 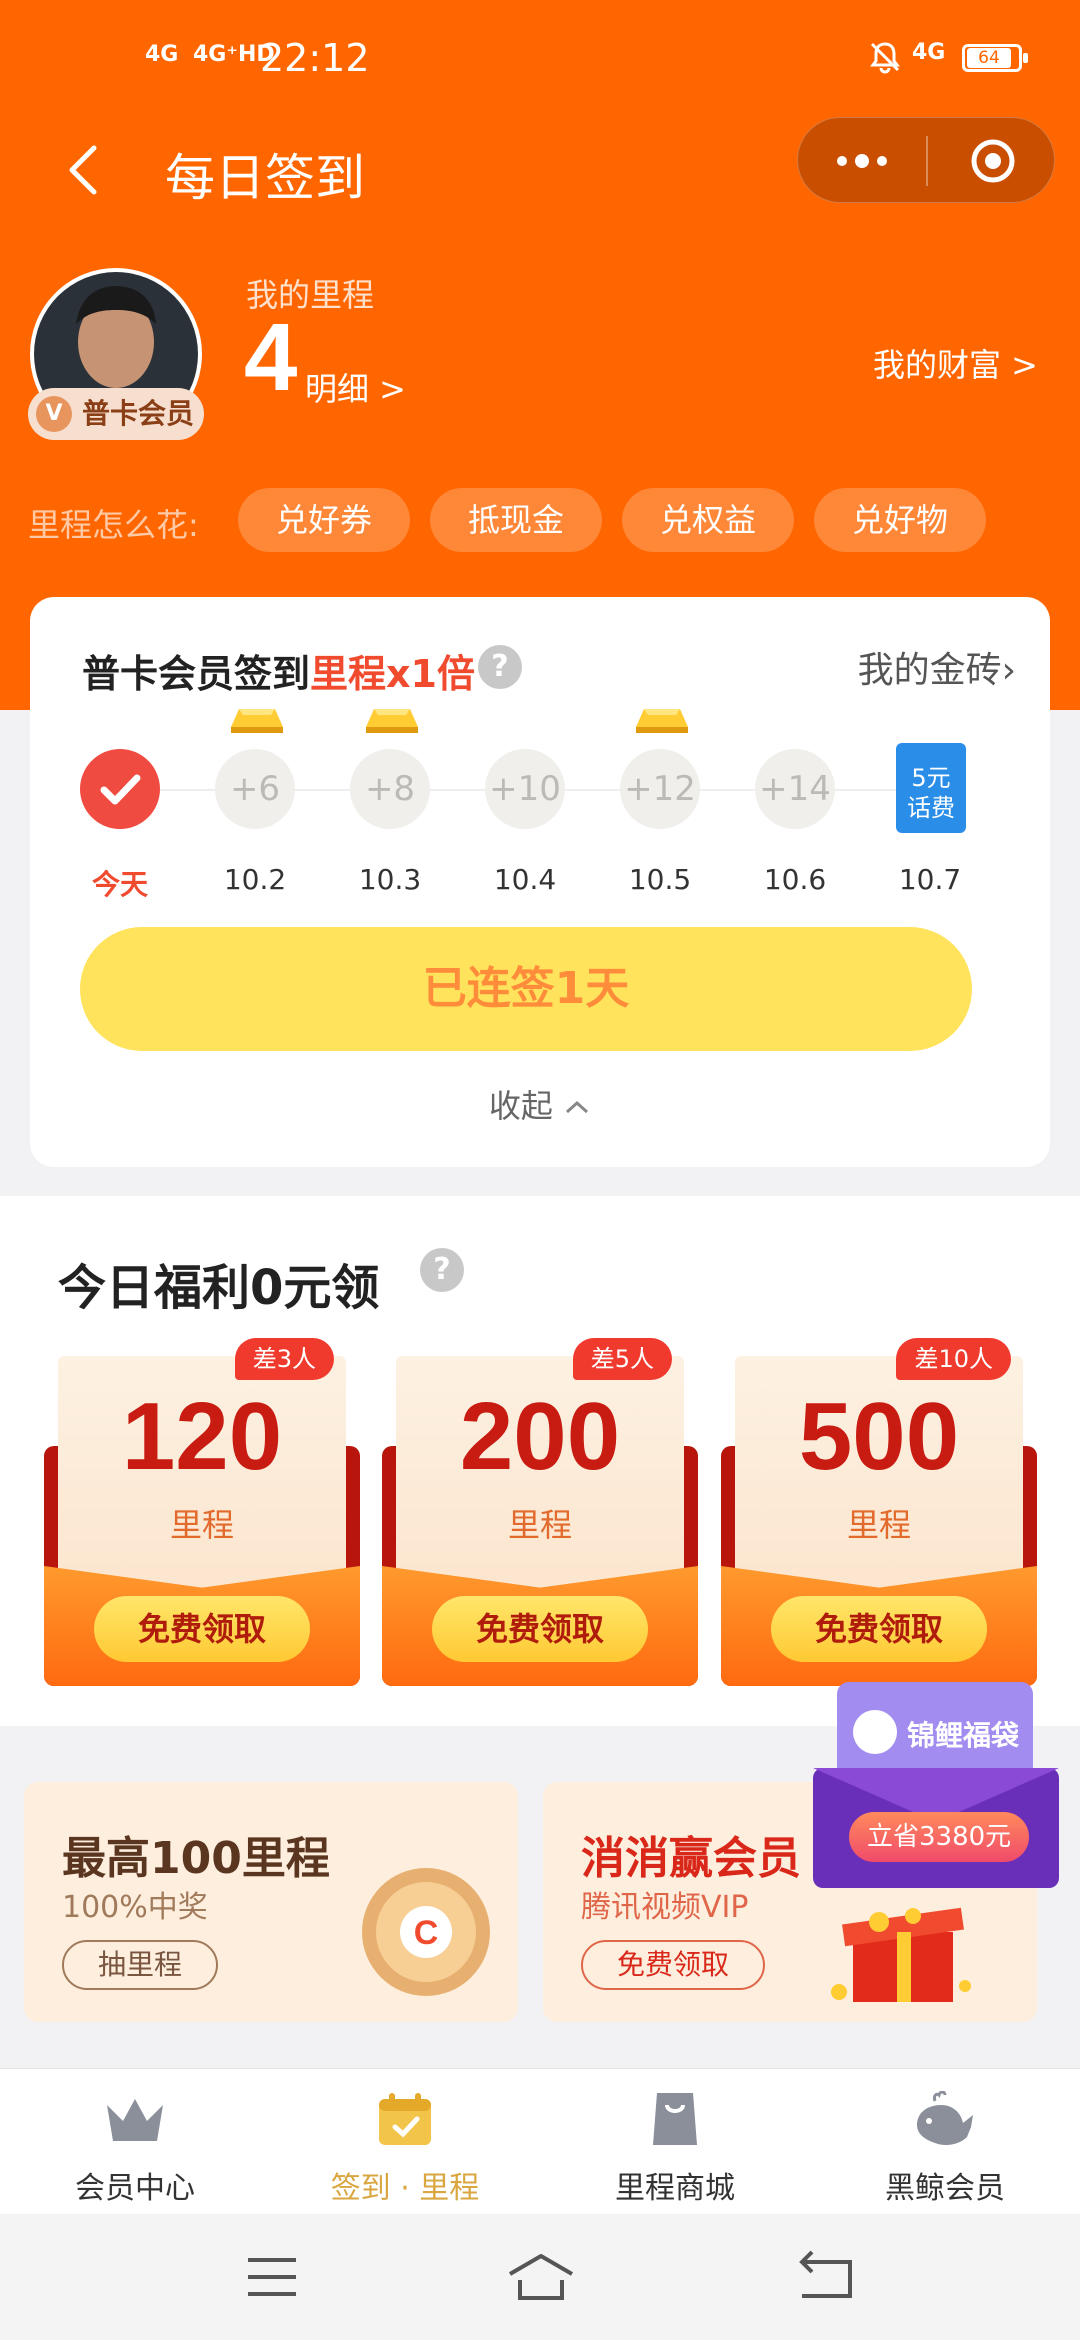 What do you see at coordinates (119, 884) in the screenshot?
I see `day-date: 今天` at bounding box center [119, 884].